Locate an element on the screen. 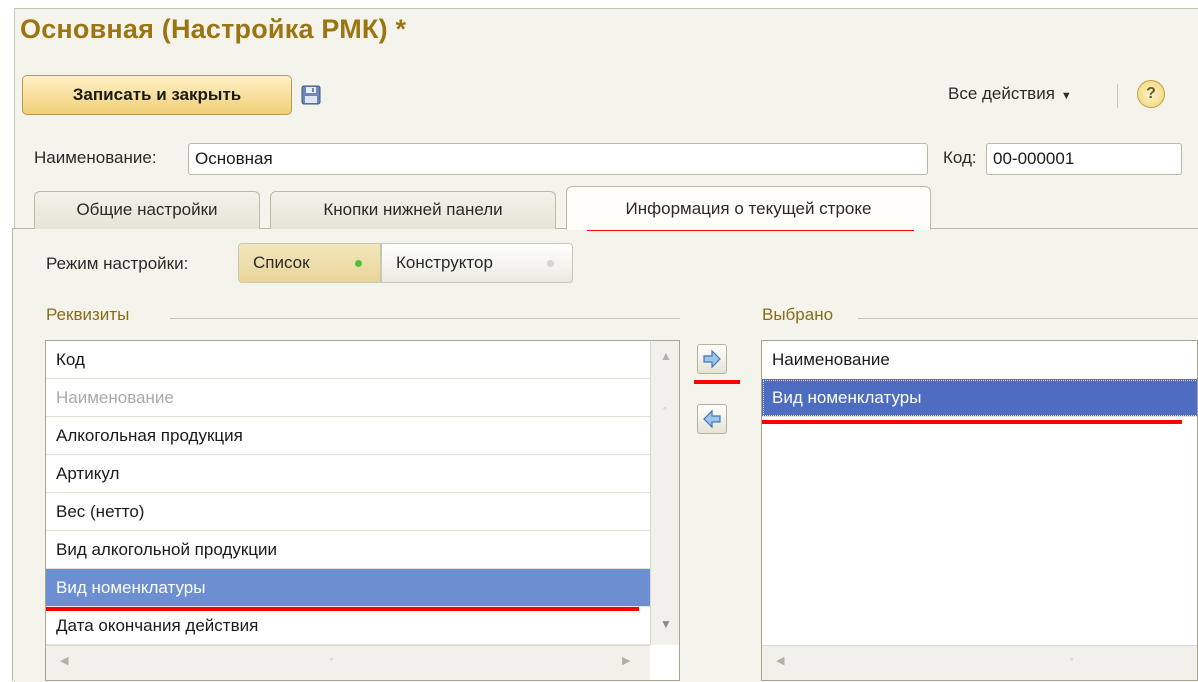 The width and height of the screenshot is (1198, 682). toolbar-divider is located at coordinates (1117, 96).